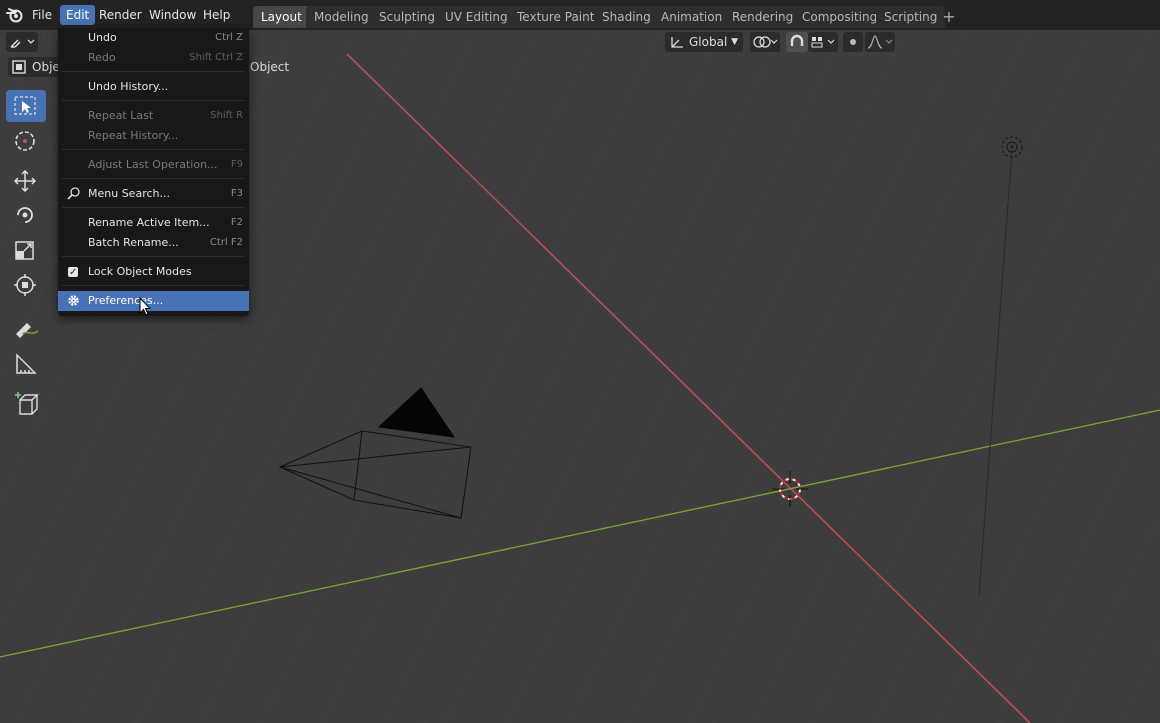 This screenshot has height=723, width=1160. I want to click on cursor-tool, so click(26, 140).